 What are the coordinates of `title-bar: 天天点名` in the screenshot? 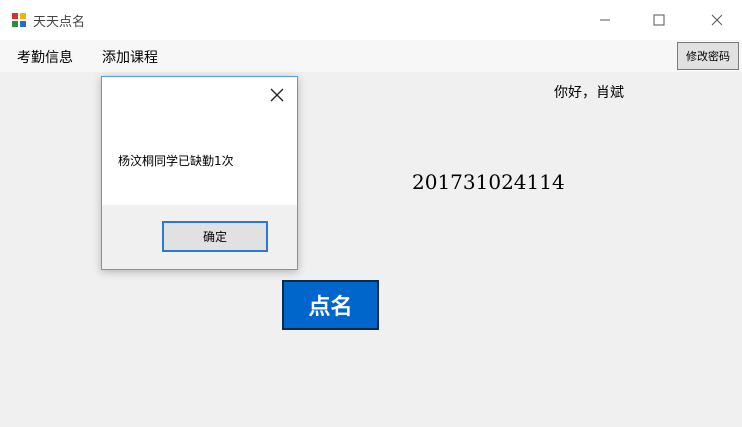 It's located at (371, 20).